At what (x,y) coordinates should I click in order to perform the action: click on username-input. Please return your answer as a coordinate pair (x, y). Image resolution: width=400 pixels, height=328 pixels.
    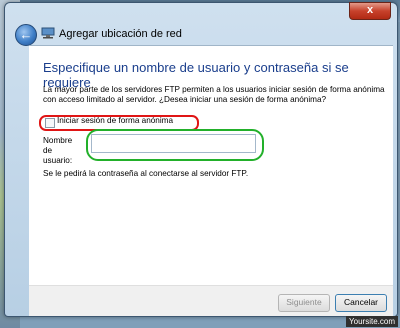
    Looking at the image, I should click on (173, 143).